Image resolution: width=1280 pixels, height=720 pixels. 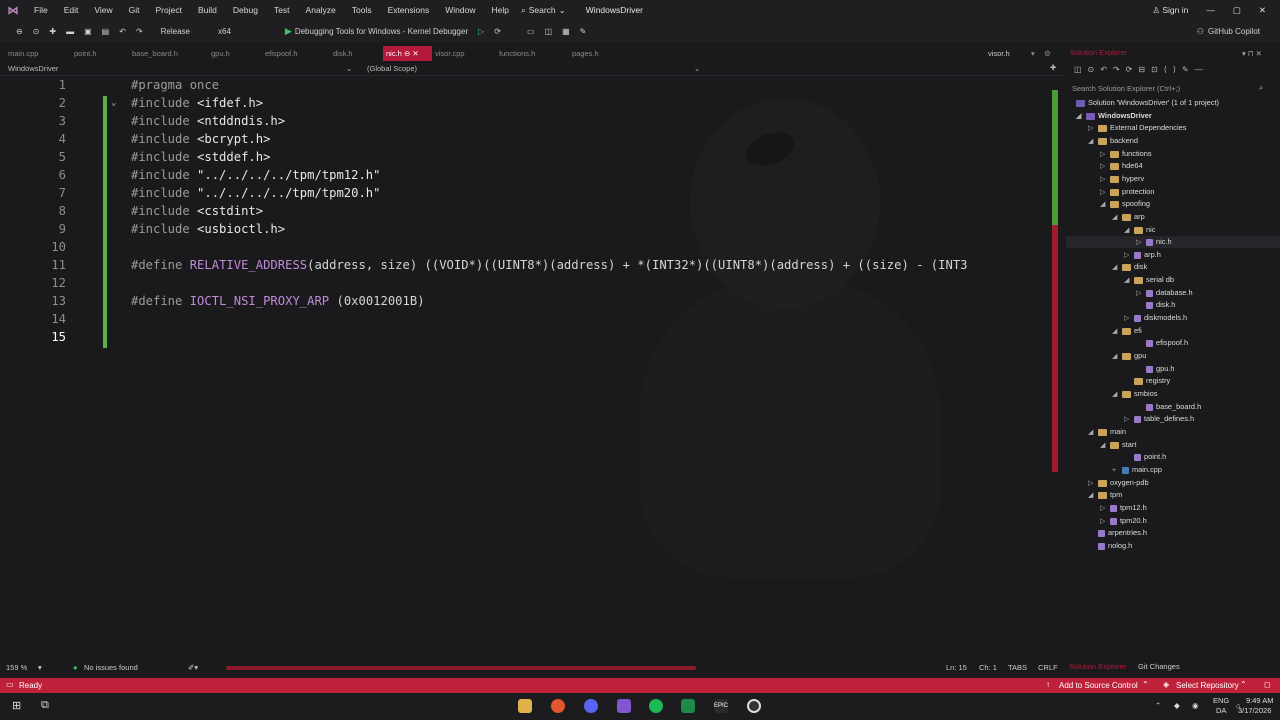 I want to click on menu-analyze: Analyze, so click(x=321, y=10).